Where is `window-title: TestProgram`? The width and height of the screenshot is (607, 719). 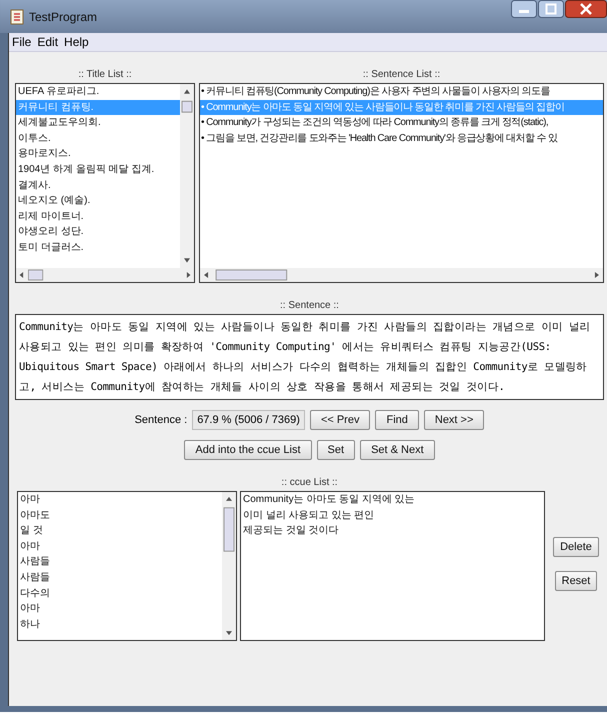 window-title: TestProgram is located at coordinates (63, 17).